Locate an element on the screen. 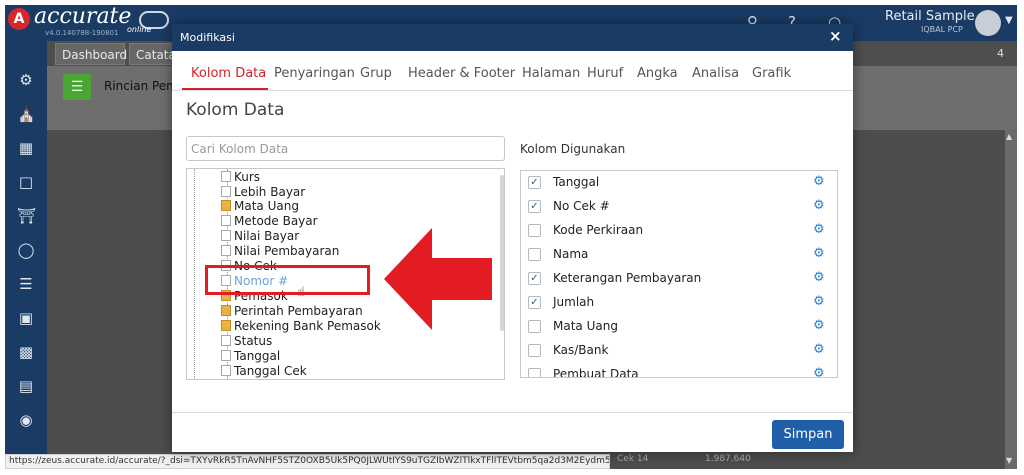  inventory-icon: ▣ is located at coordinates (26, 318).